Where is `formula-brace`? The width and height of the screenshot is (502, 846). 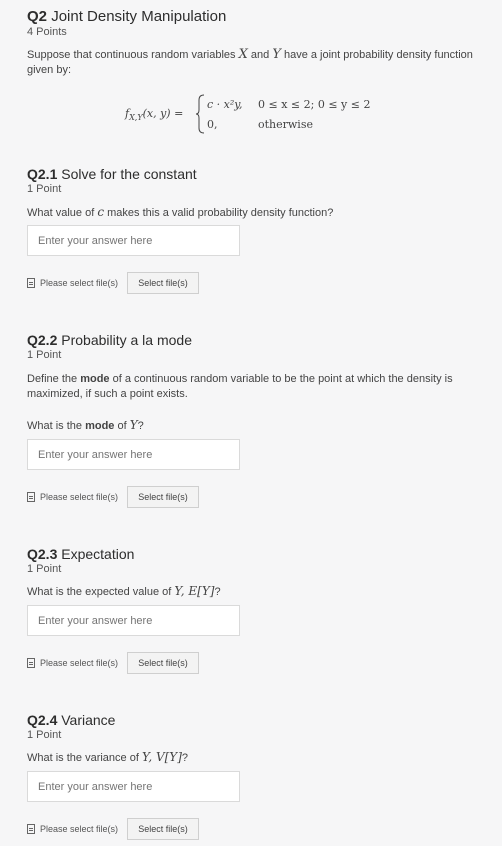
formula-brace is located at coordinates (200, 114).